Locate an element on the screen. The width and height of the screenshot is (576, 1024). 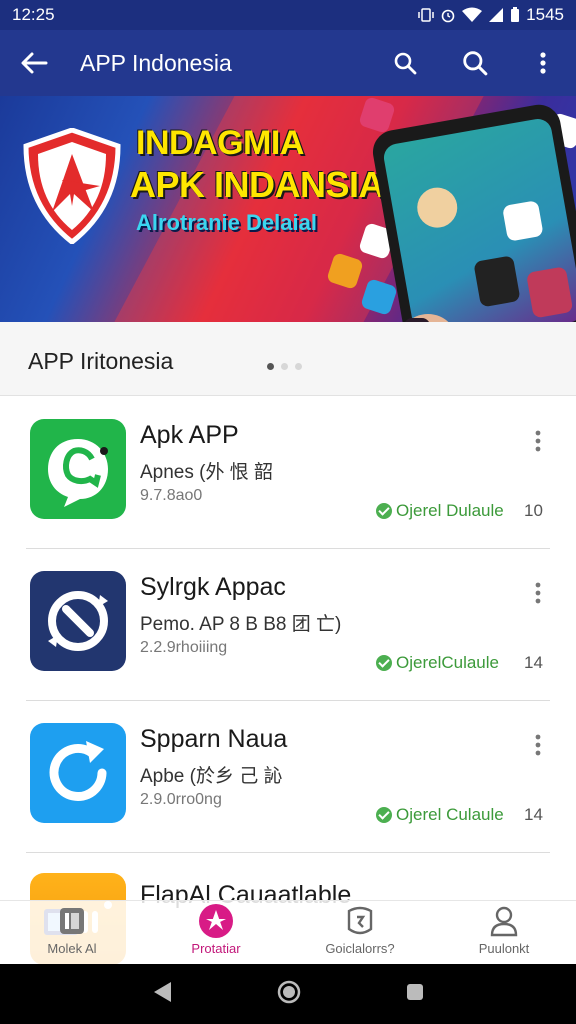
bottom-navigation: Molek Al Protatiar Goiclalorrs? Puulonkt is located at coordinates (288, 932).